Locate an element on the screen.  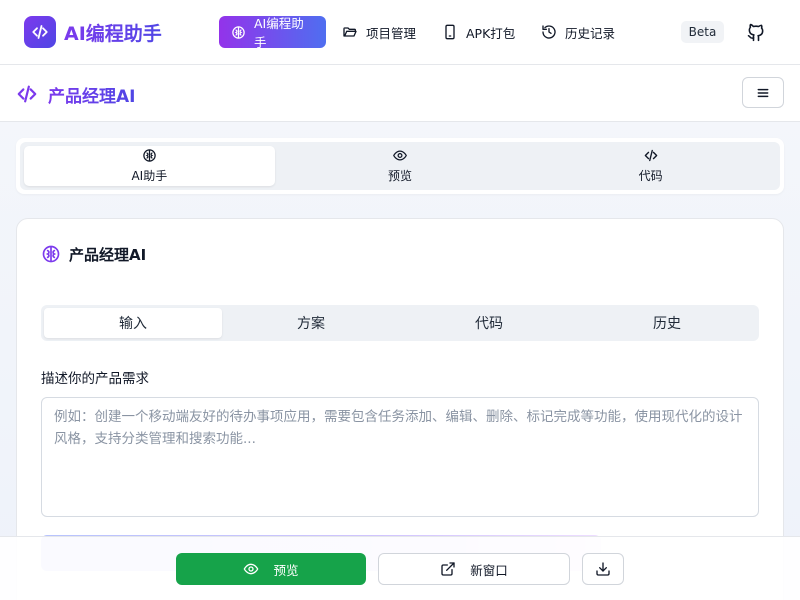
menu-icon is located at coordinates (763, 92).